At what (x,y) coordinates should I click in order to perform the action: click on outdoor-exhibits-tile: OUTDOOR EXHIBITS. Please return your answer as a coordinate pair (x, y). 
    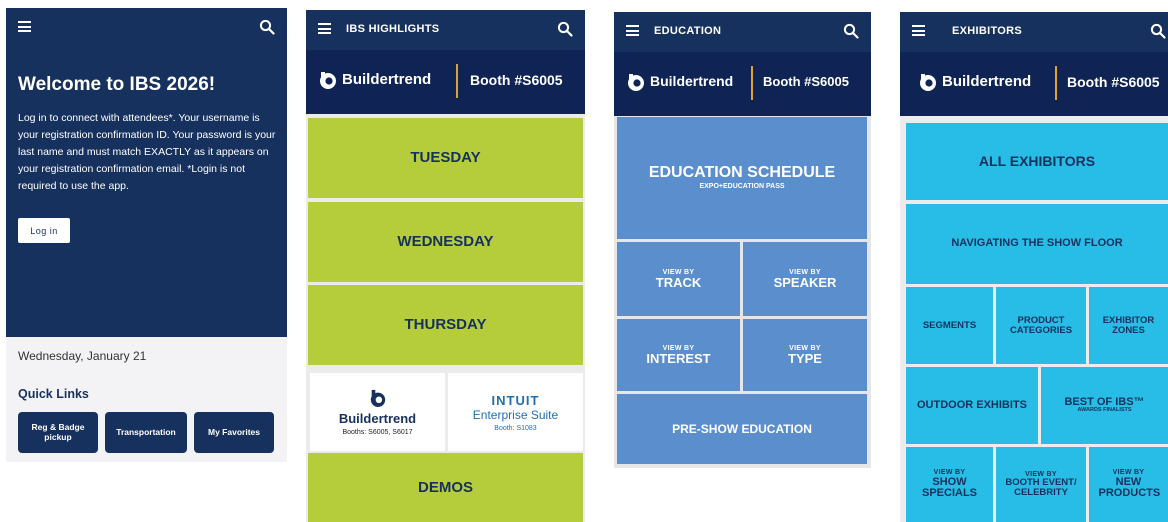
    Looking at the image, I should click on (972, 405).